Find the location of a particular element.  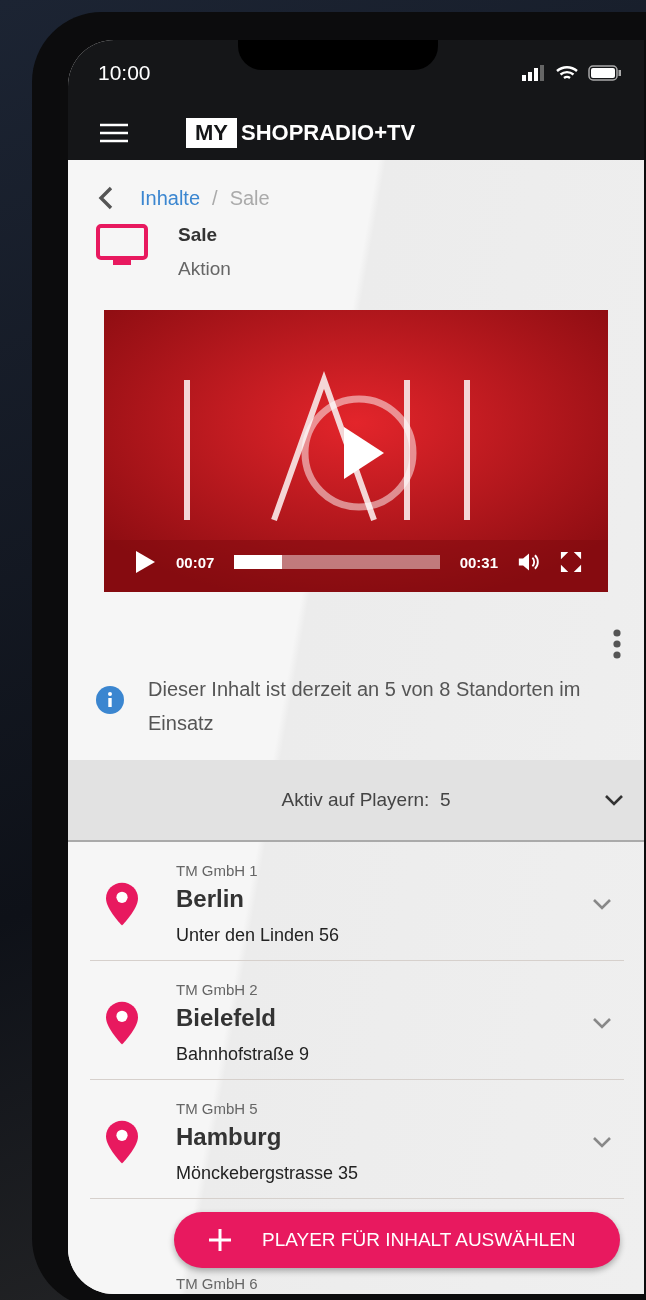

wifi-icon is located at coordinates (567, 73).